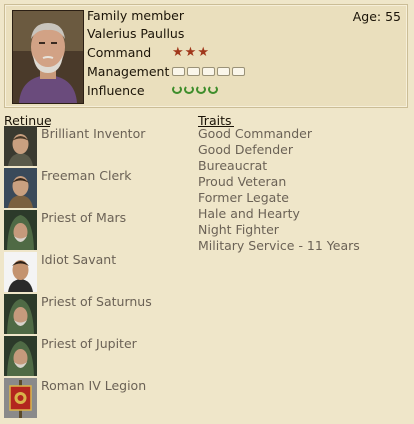 This screenshot has width=414, height=424. What do you see at coordinates (48, 57) in the screenshot?
I see `character-portrait` at bounding box center [48, 57].